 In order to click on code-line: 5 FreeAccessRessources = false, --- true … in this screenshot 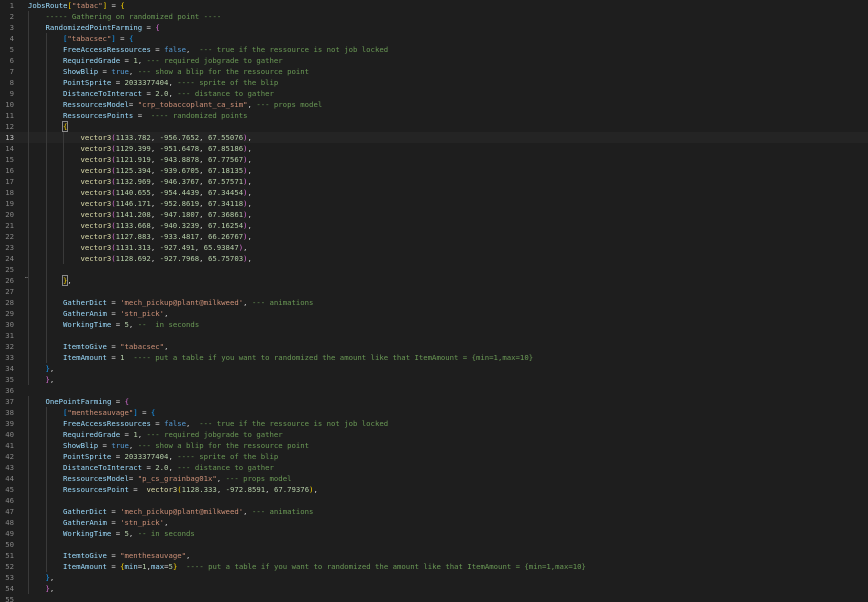, I will do `click(434, 49)`.